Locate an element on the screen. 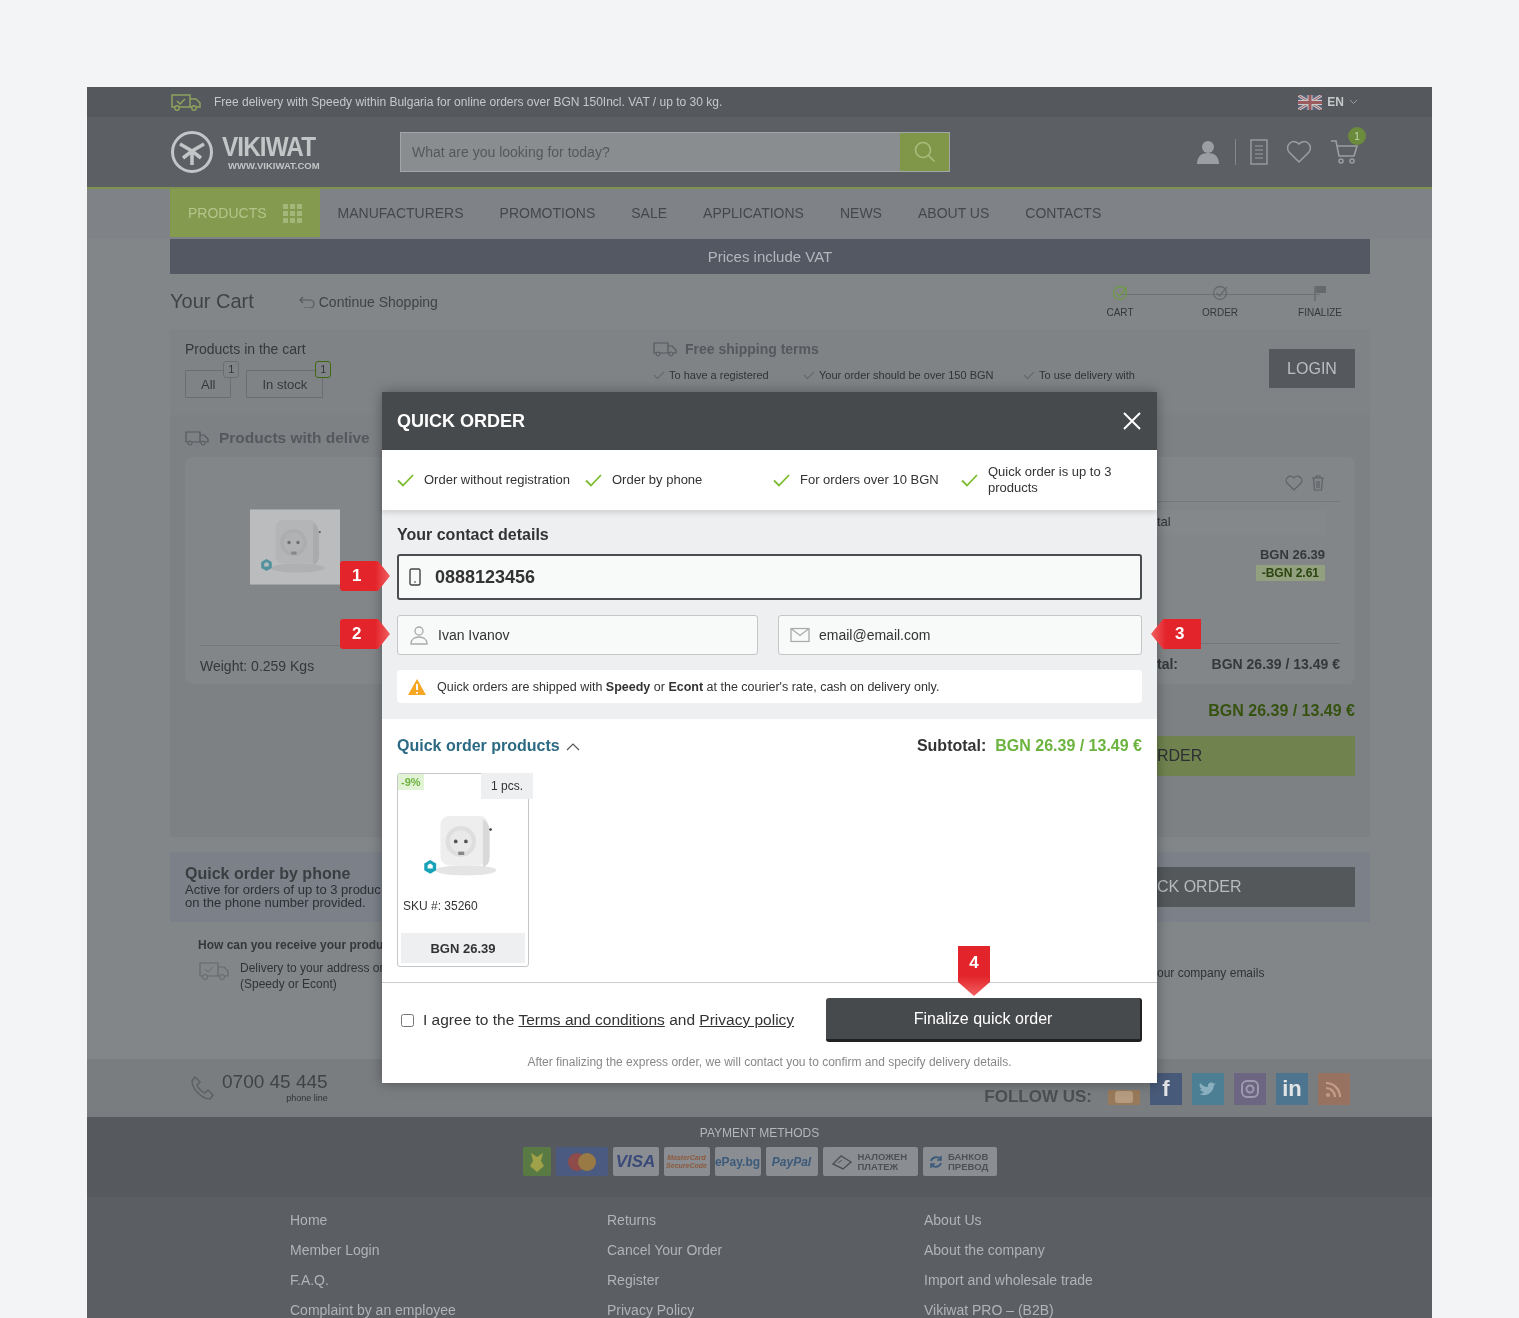  number-callout: 1 is located at coordinates (365, 576).